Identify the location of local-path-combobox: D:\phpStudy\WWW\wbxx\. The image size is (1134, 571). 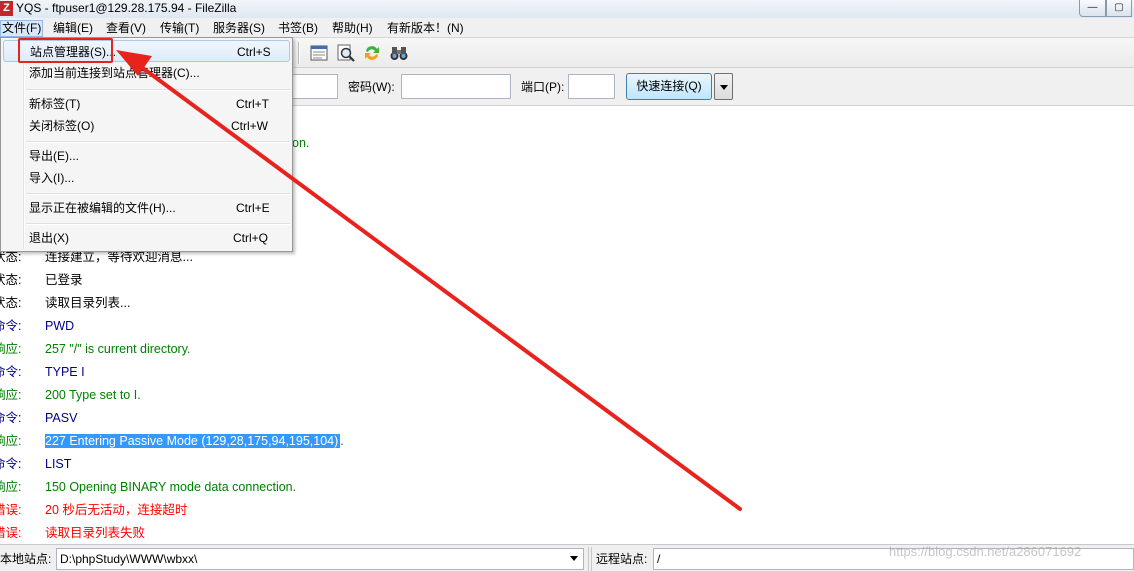
(320, 559).